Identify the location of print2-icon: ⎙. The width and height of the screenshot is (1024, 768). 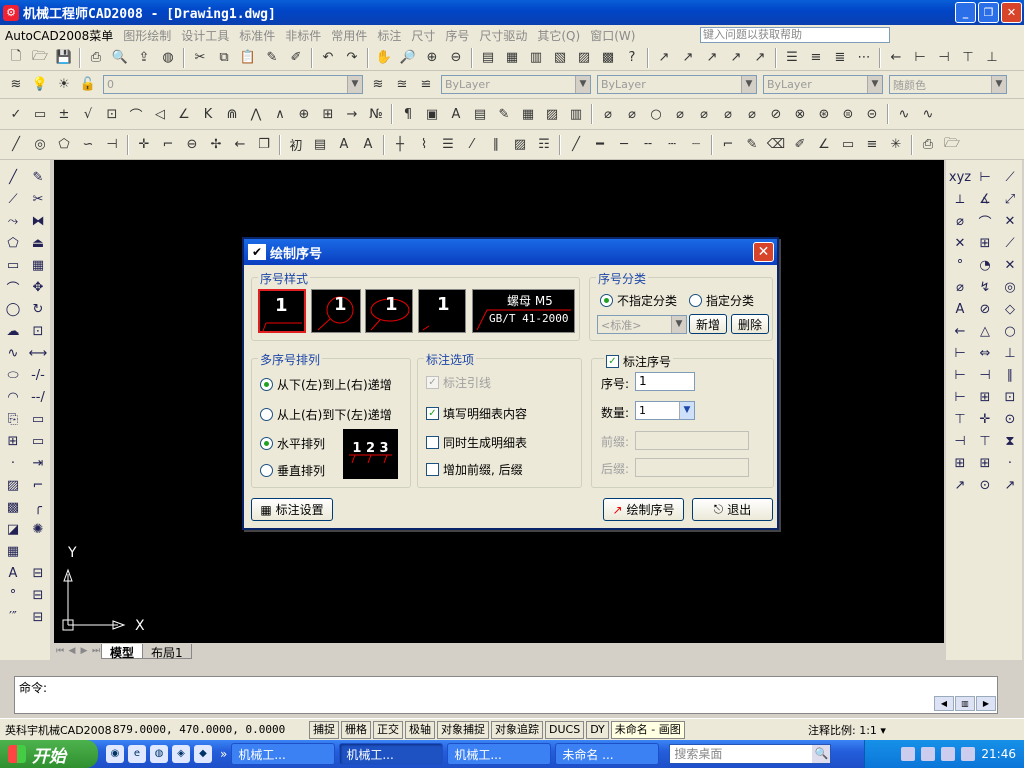
(928, 145).